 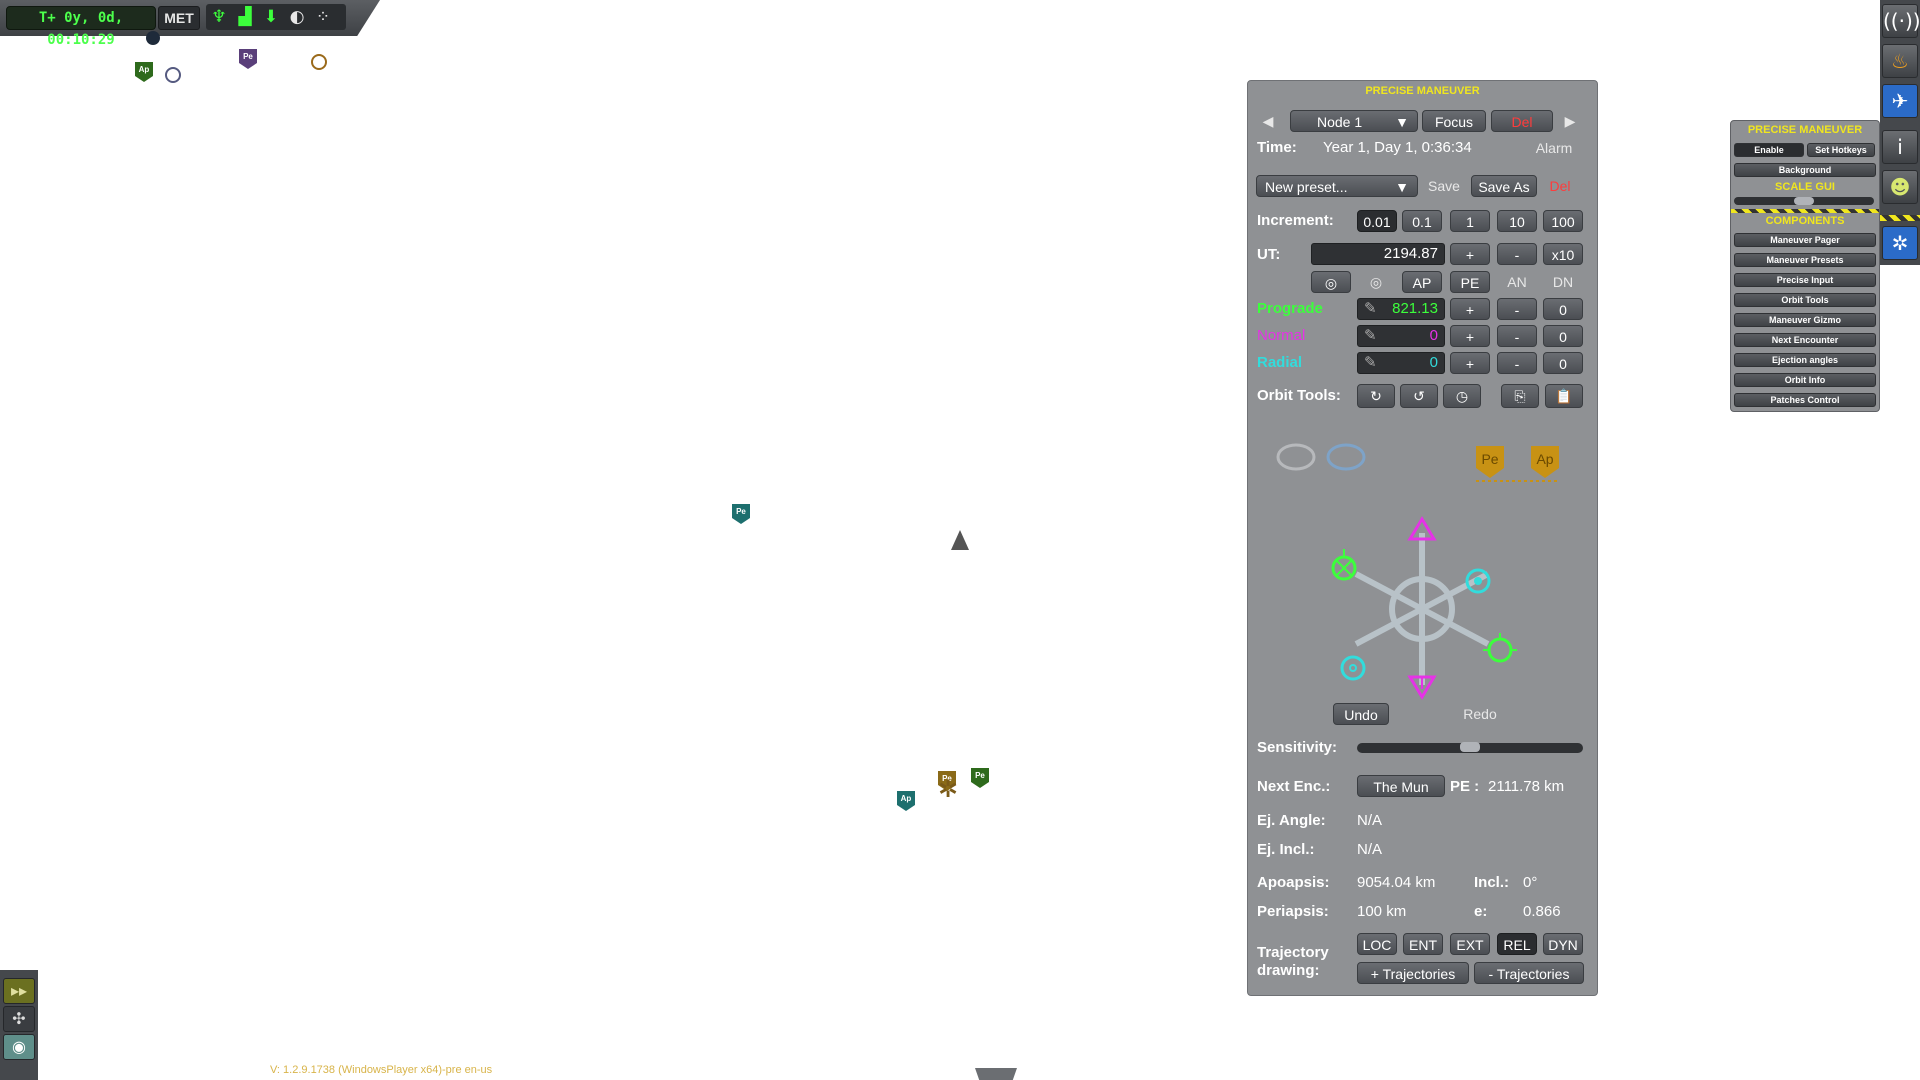 I want to click on component-precise-input: Precise Input, so click(x=1805, y=280).